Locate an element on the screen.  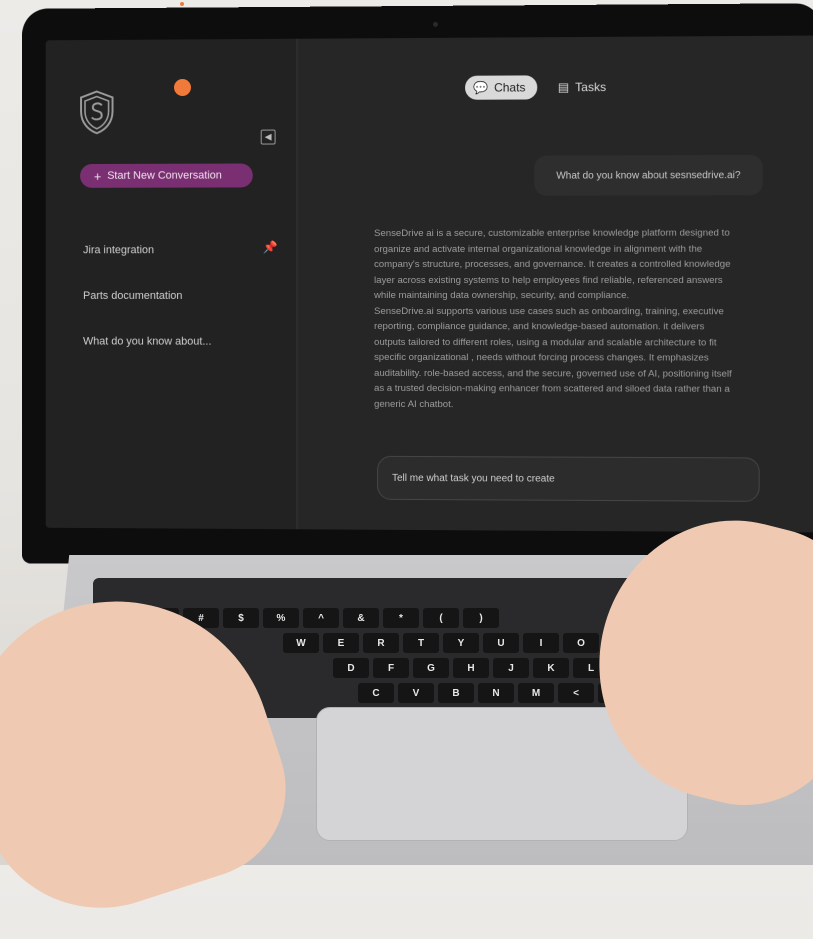
key: < is located at coordinates (576, 693).